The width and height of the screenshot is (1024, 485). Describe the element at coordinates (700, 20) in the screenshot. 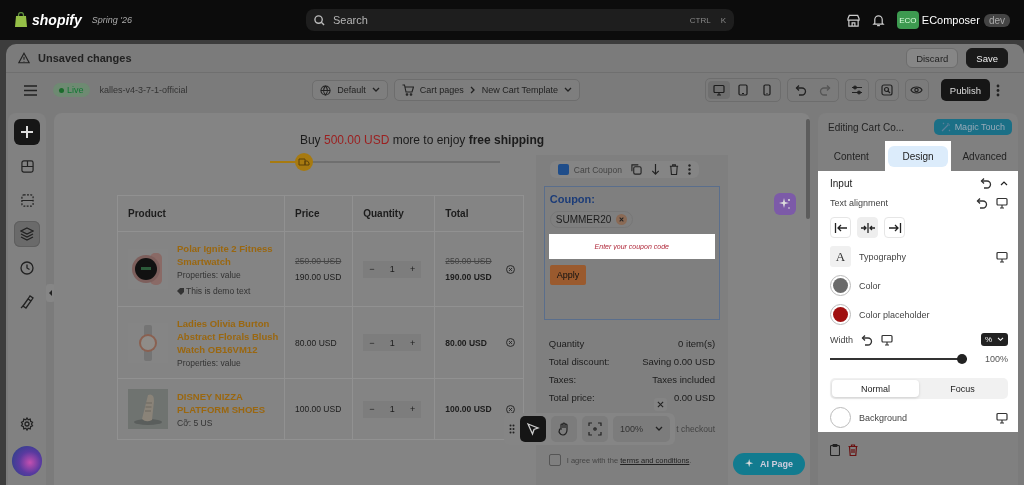

I see `shortcut-key: CTRL` at that location.